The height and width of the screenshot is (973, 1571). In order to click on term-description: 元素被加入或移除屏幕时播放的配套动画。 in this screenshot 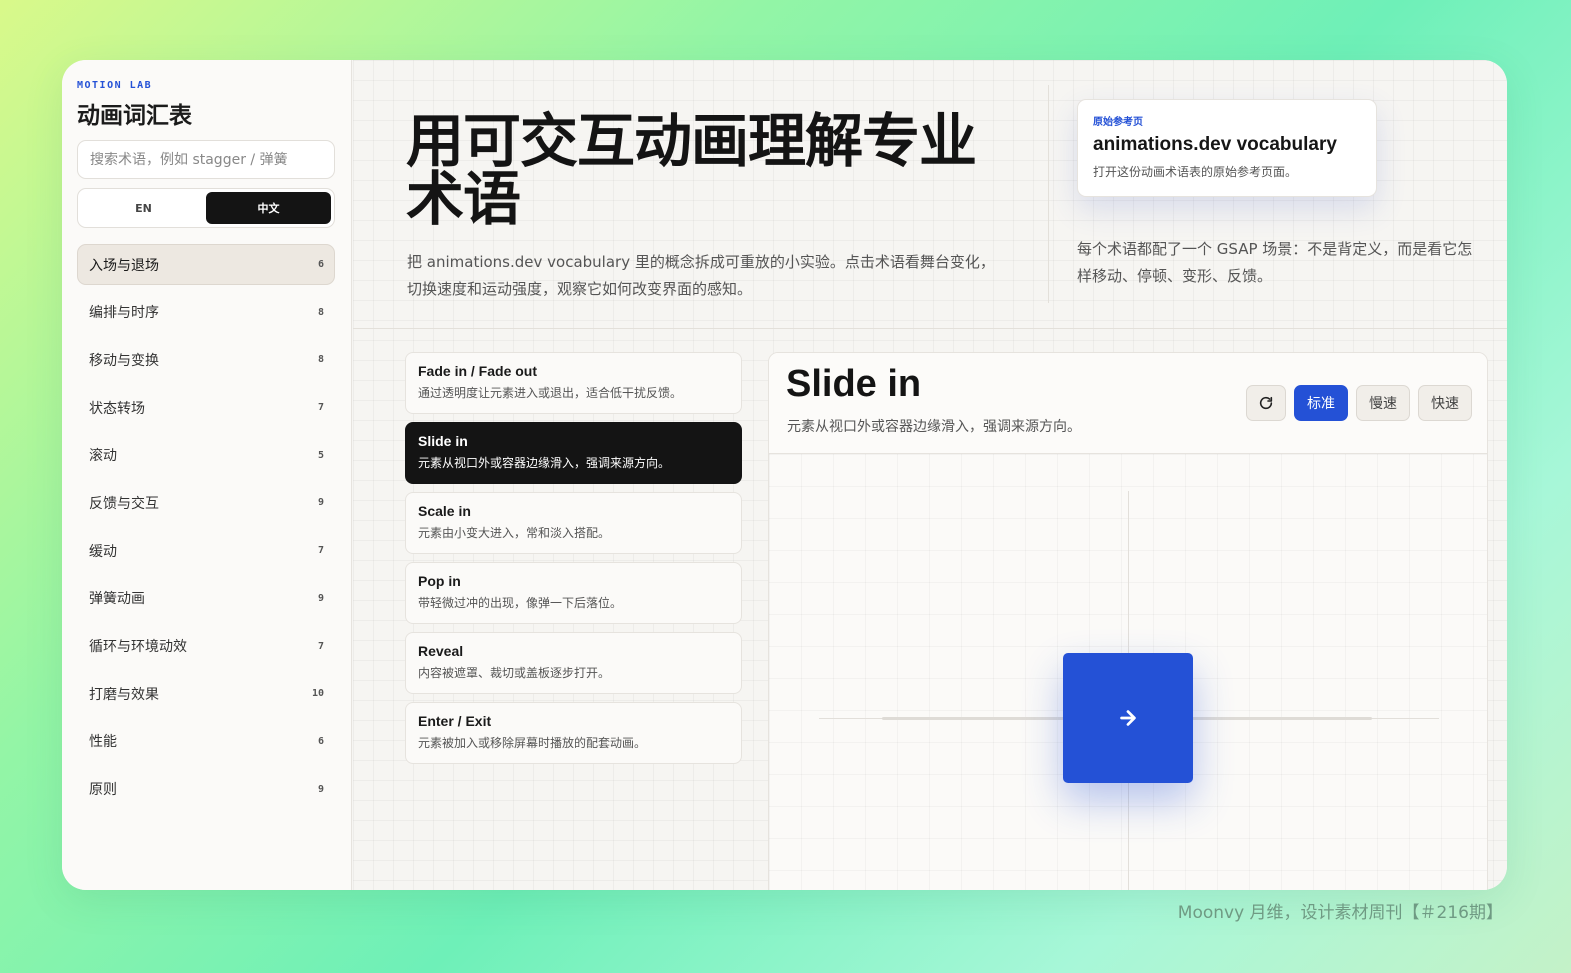, I will do `click(532, 743)`.